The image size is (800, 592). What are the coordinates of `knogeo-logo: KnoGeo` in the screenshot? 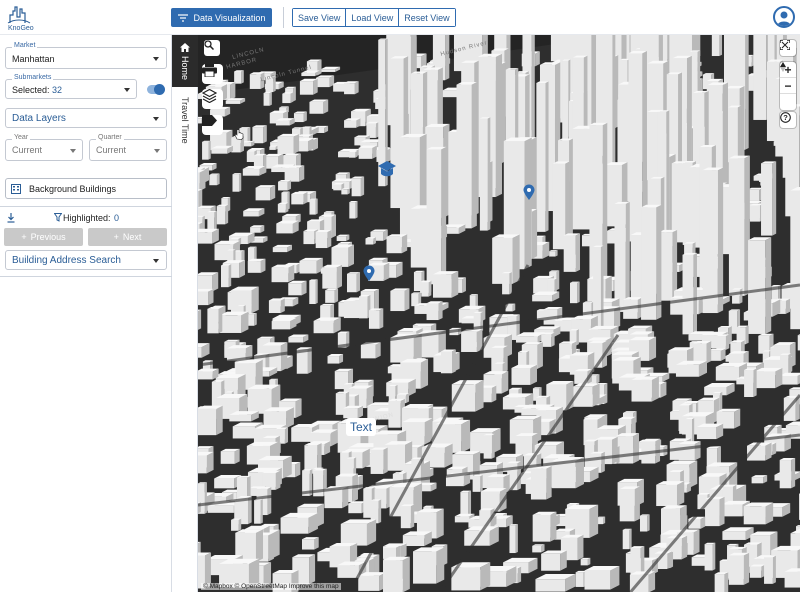 It's located at (19, 18).